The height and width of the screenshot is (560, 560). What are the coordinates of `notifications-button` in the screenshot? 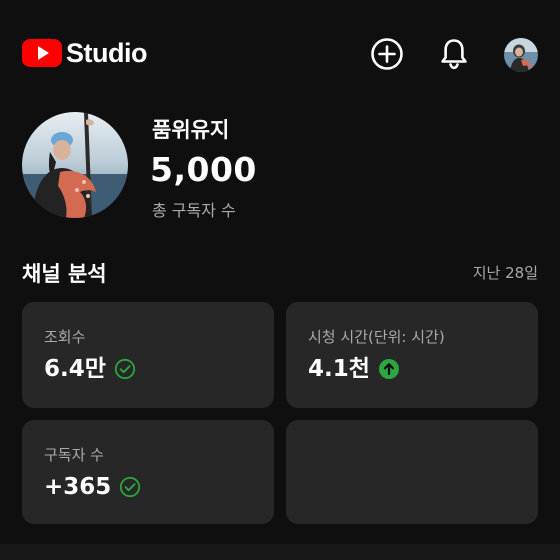 It's located at (454, 54).